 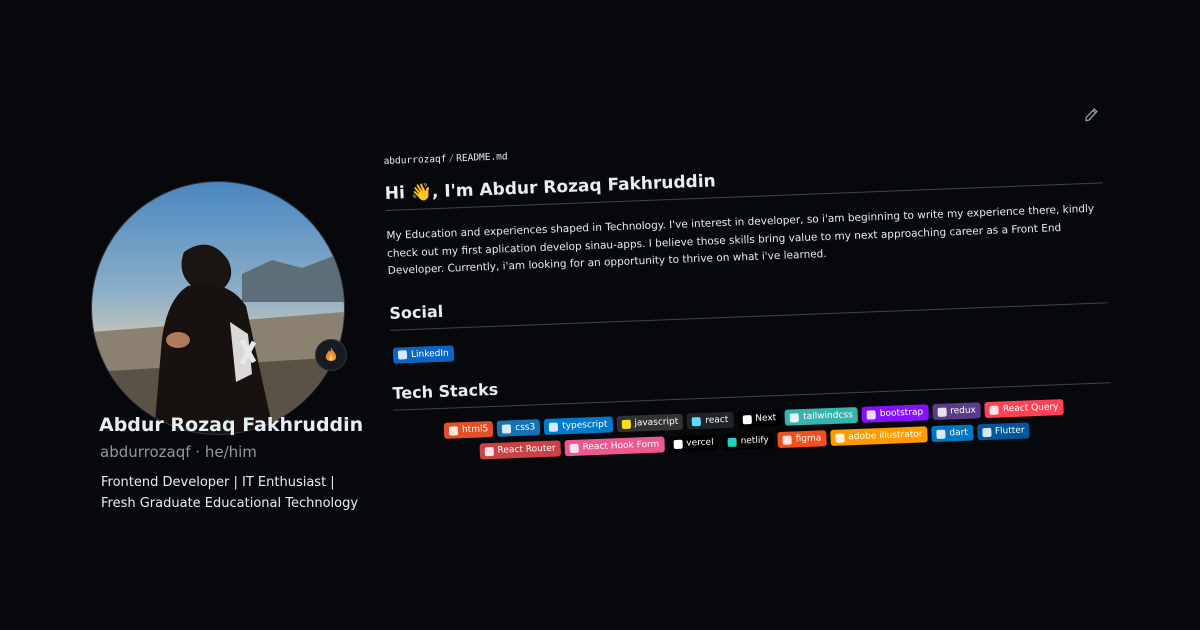 I want to click on bootstrap-icon, so click(x=871, y=414).